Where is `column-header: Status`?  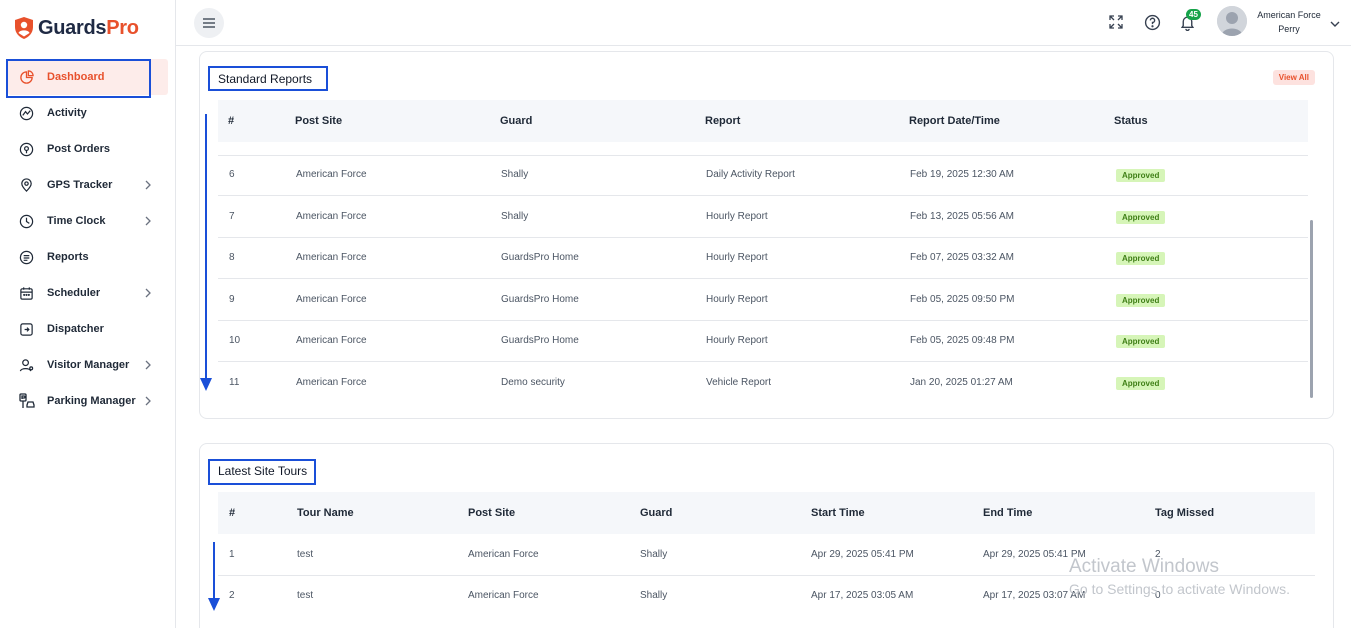 column-header: Status is located at coordinates (1131, 121).